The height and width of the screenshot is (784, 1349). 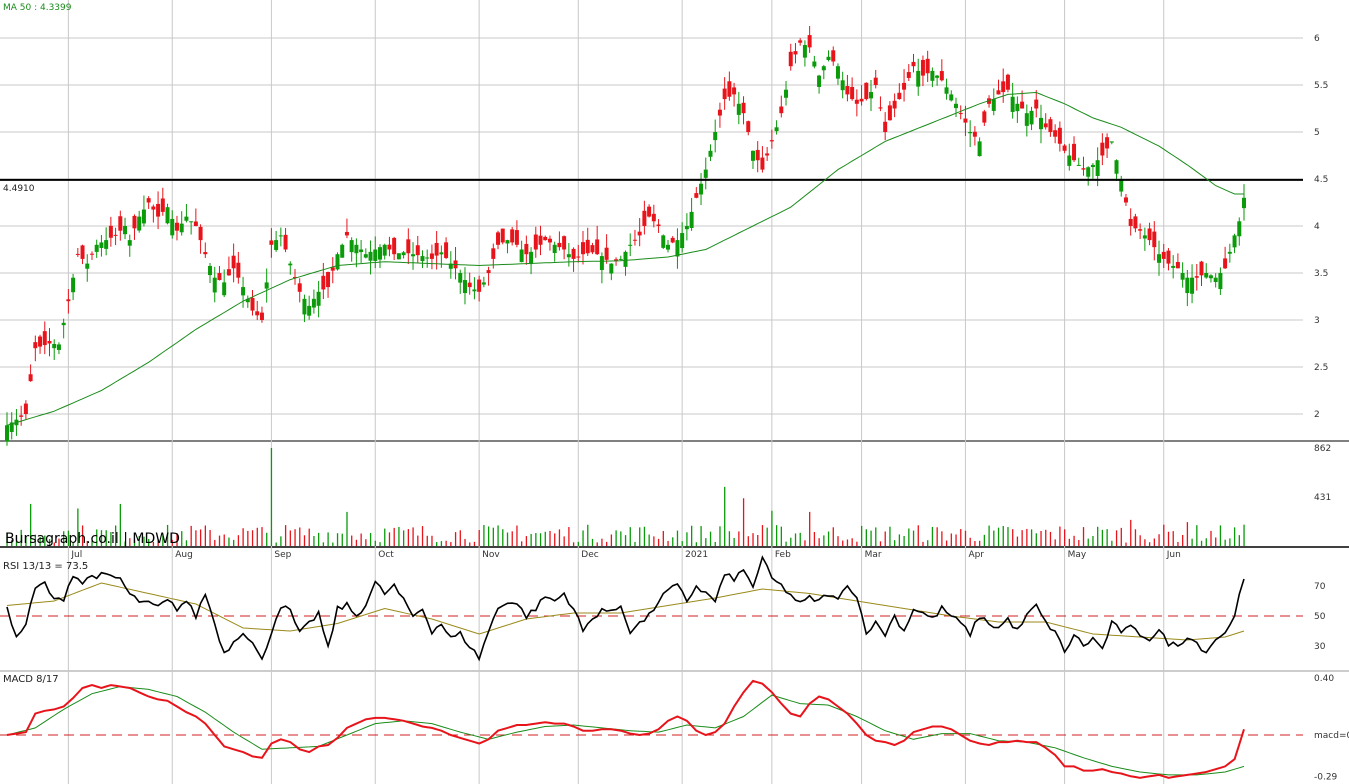 I want to click on x-tick-label: May, so click(x=1077, y=555).